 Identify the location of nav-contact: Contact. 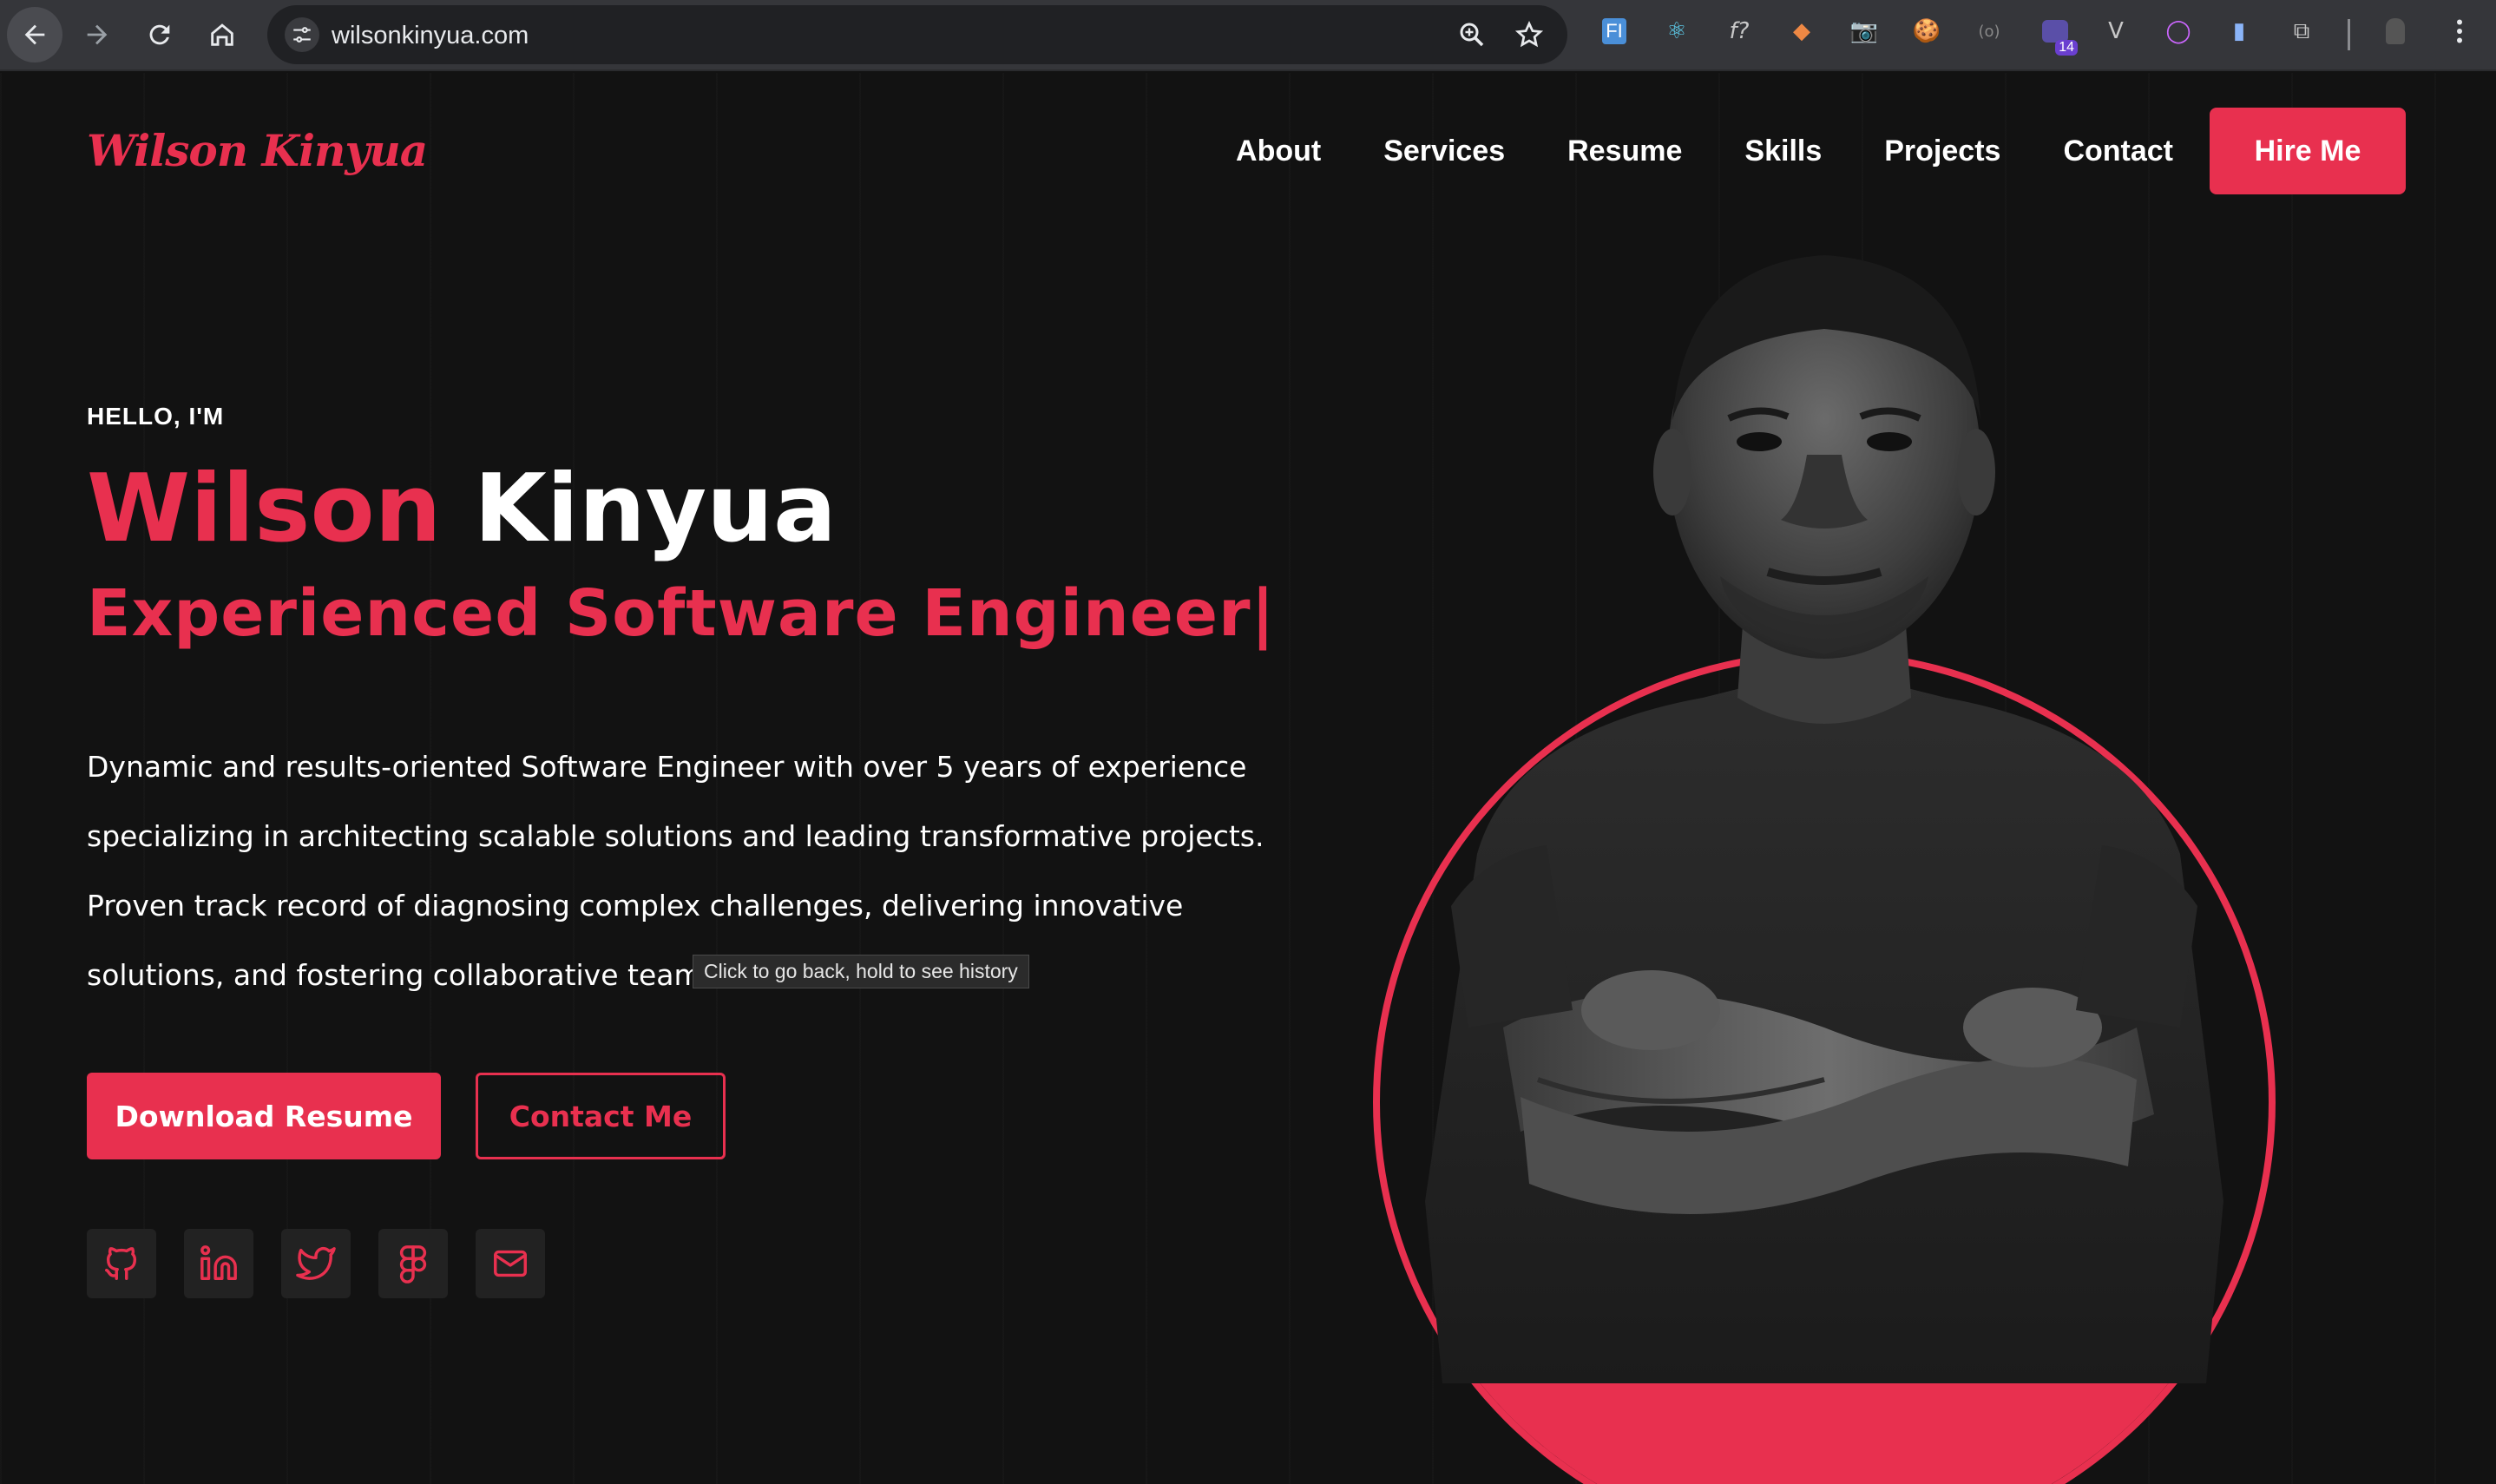
(2118, 151).